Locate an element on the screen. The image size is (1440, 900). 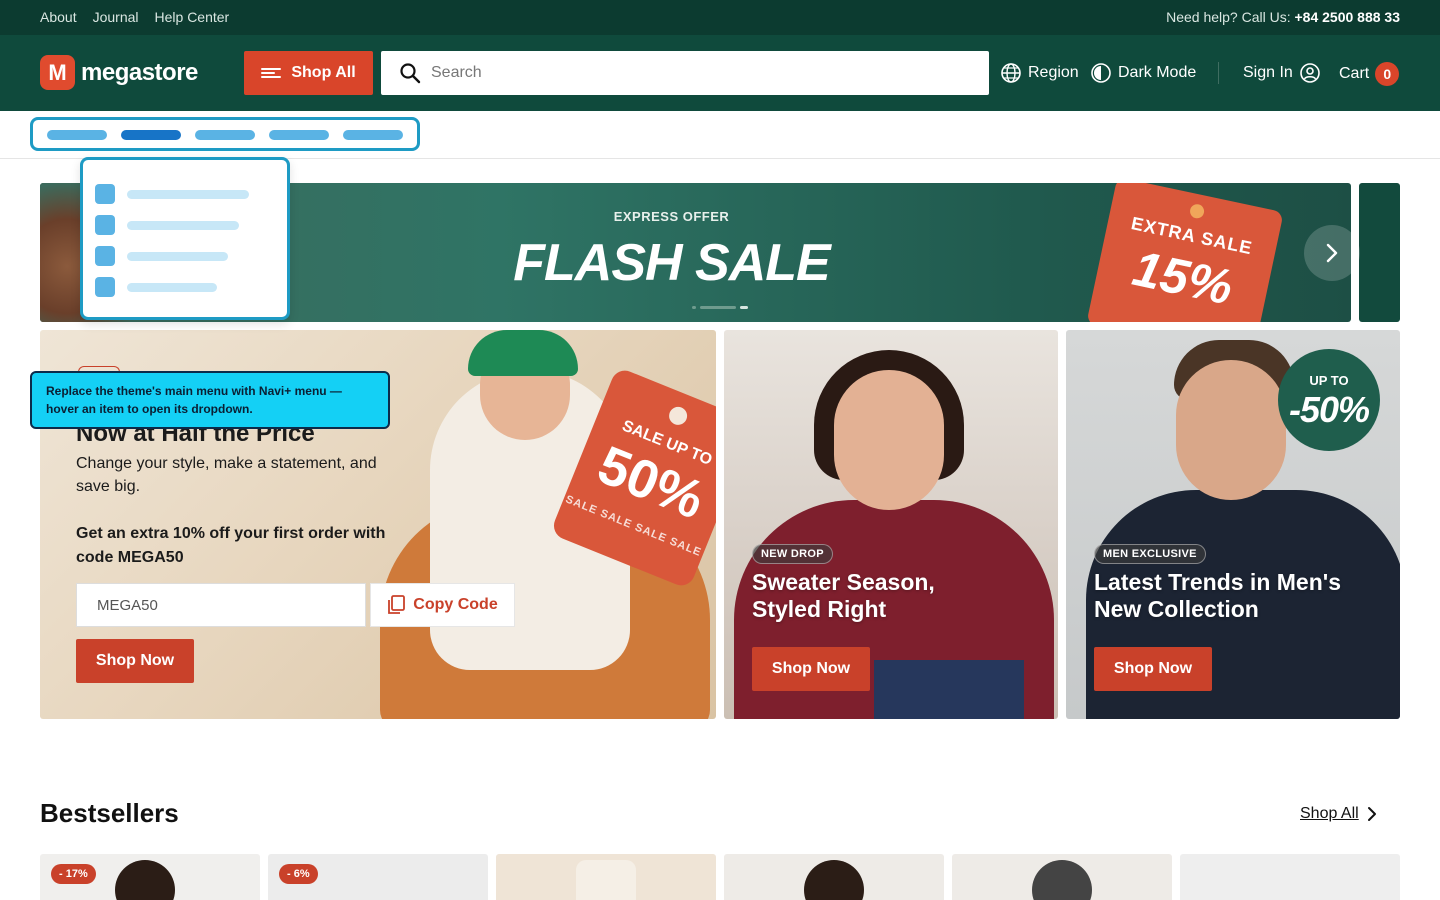
logo: M megastore is located at coordinates (119, 72).